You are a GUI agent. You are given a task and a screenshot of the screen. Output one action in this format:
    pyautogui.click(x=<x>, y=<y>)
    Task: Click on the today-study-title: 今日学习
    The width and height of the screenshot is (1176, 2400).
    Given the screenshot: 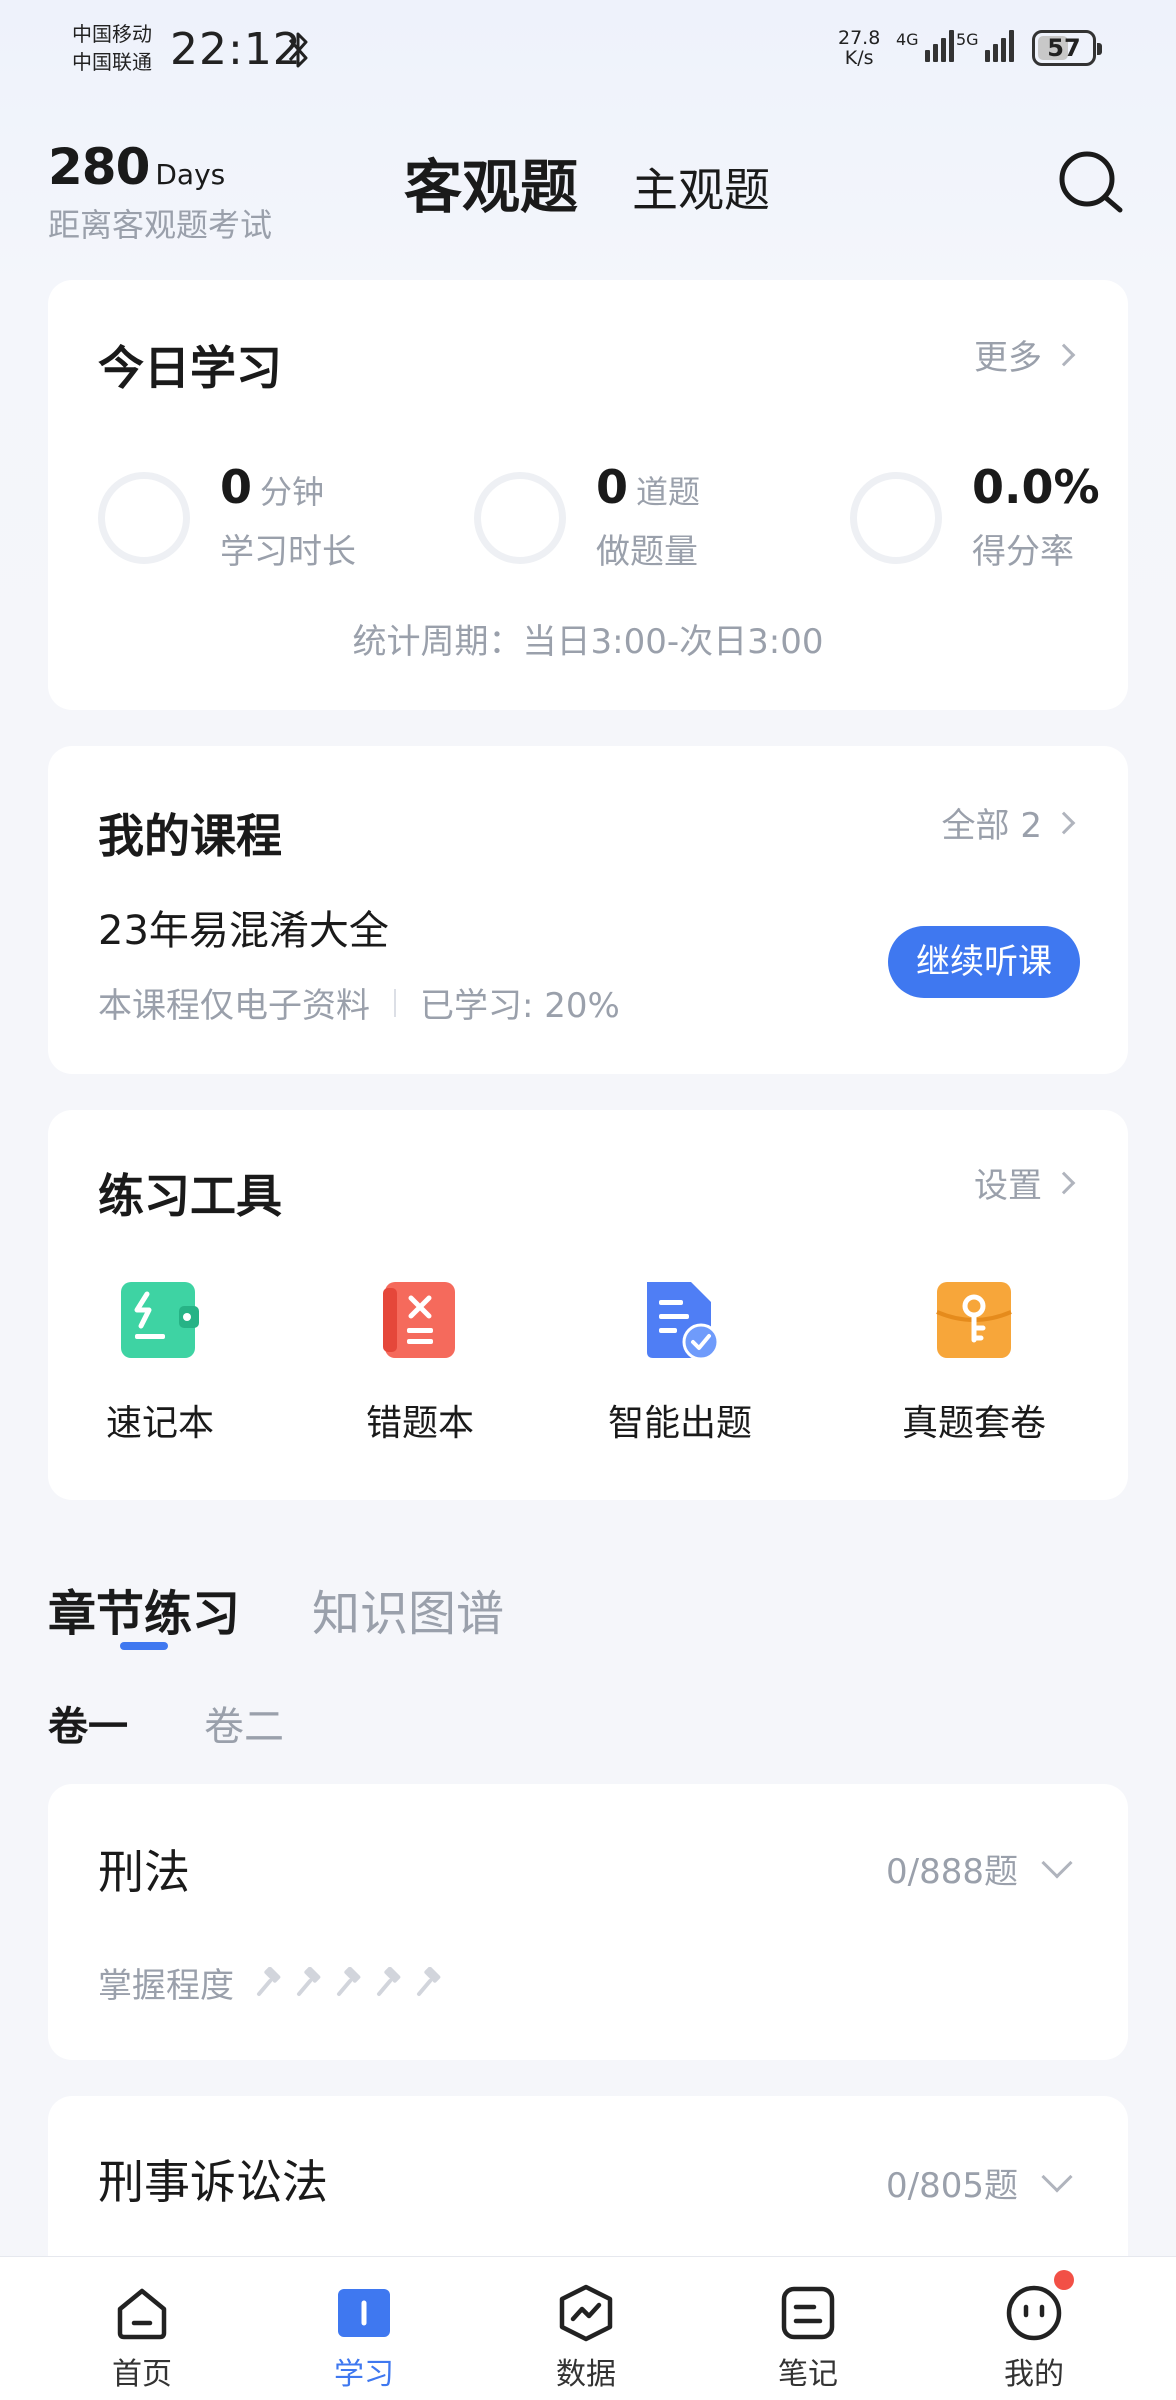 What is the action you would take?
    pyautogui.click(x=190, y=368)
    